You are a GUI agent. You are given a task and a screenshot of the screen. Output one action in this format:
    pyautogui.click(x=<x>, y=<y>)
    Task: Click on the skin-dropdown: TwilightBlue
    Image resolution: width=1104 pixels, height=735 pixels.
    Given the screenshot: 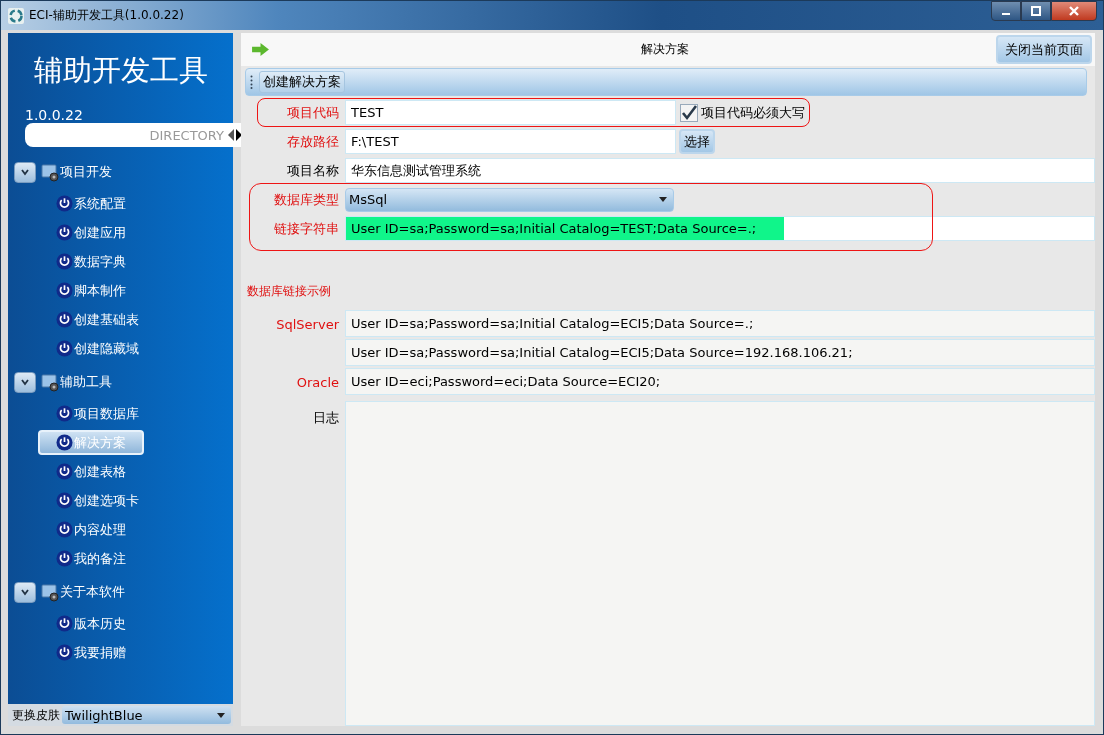 What is the action you would take?
    pyautogui.click(x=146, y=715)
    